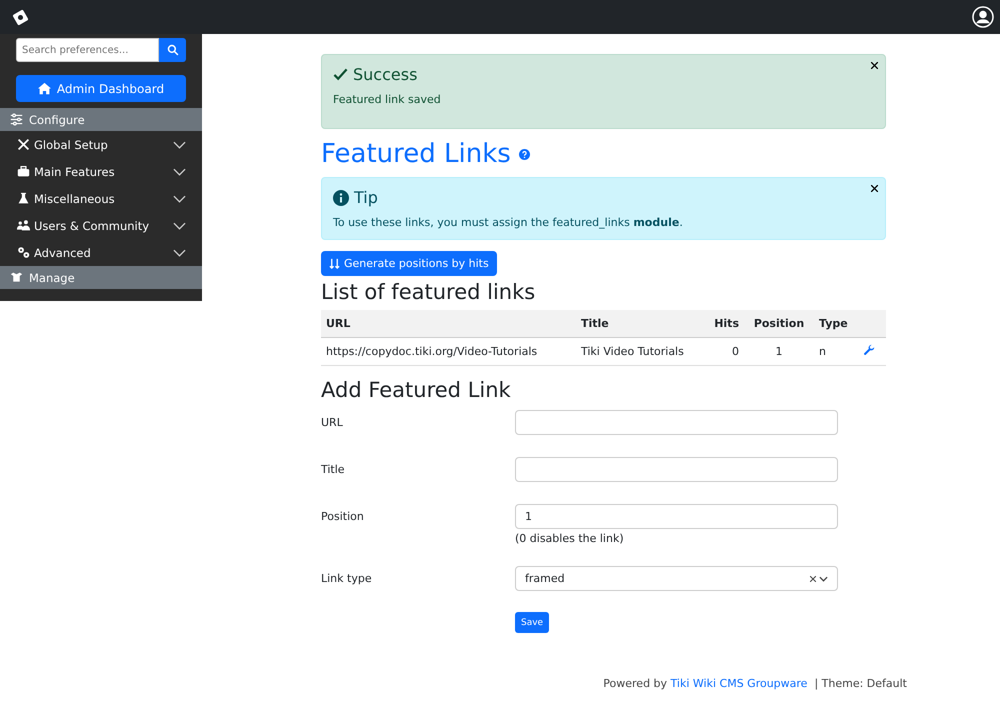 This screenshot has width=1000, height=704. I want to click on table-cell: https://copydoc.tiki.org/Video-Tutorials, so click(448, 352).